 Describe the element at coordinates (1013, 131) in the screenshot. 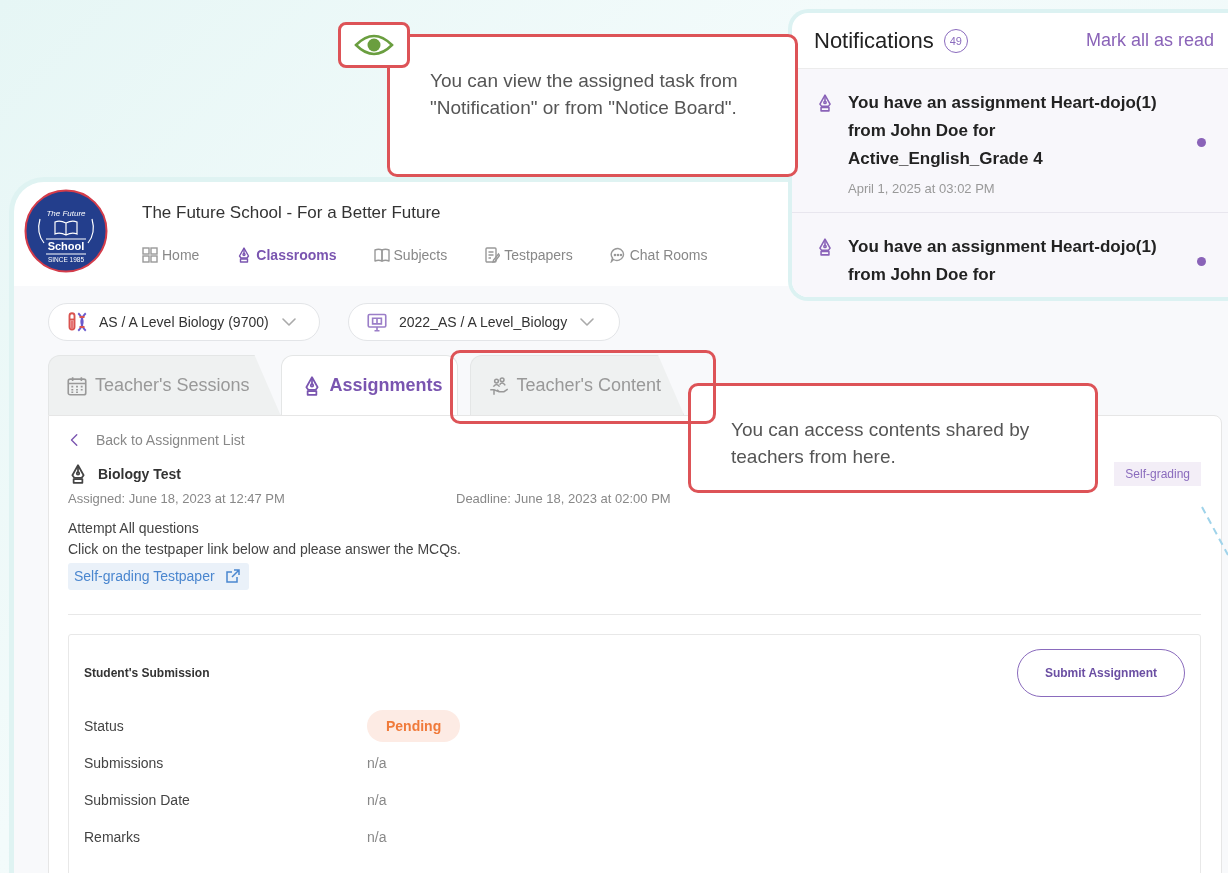

I see `notification-message: You have an assignment Heart-dojo(1) from John Doe for Active_English_Grade 4` at that location.